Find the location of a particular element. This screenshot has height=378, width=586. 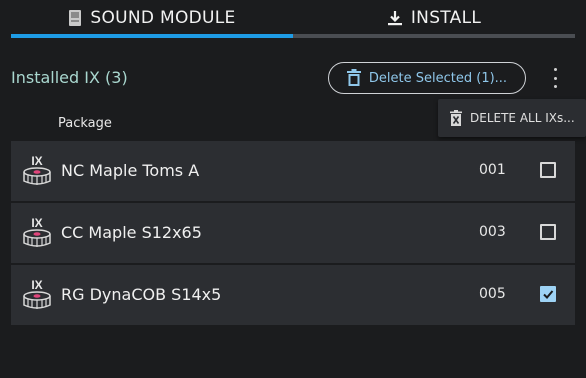

trash-icon is located at coordinates (353, 78).